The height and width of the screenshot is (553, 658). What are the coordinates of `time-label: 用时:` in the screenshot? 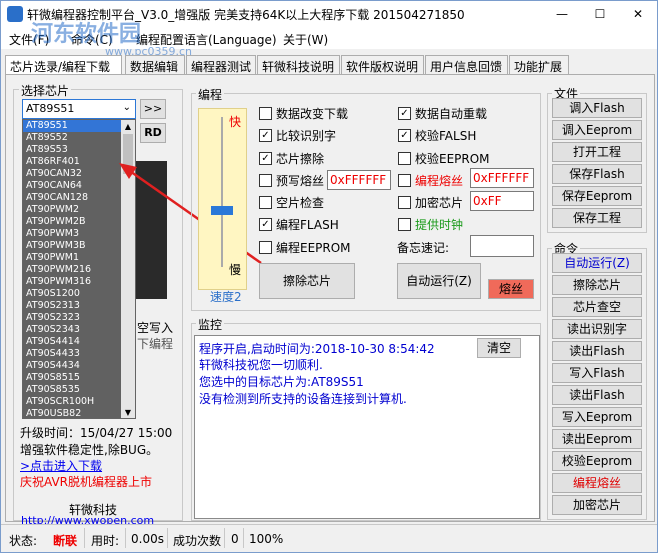 It's located at (105, 541).